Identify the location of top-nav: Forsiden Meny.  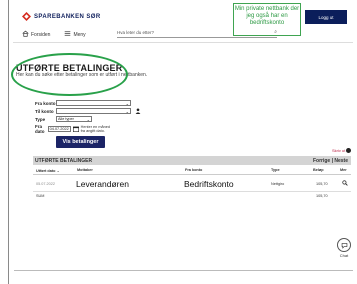
(61, 34).